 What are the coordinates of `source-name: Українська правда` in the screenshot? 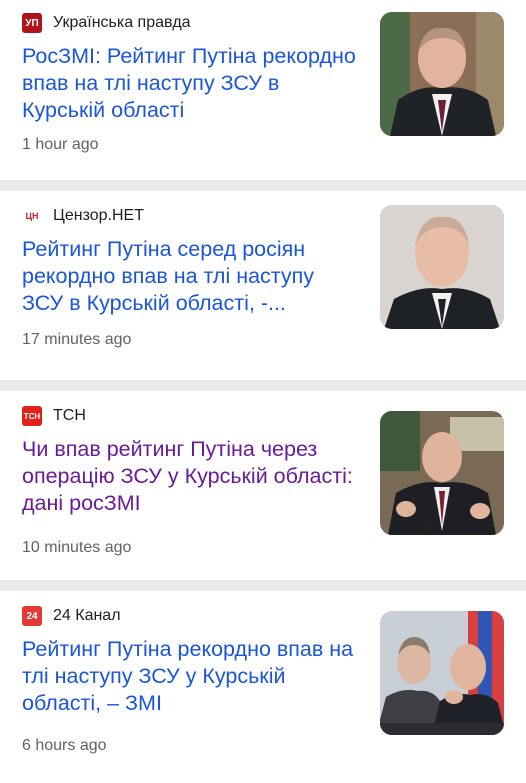 It's located at (122, 22).